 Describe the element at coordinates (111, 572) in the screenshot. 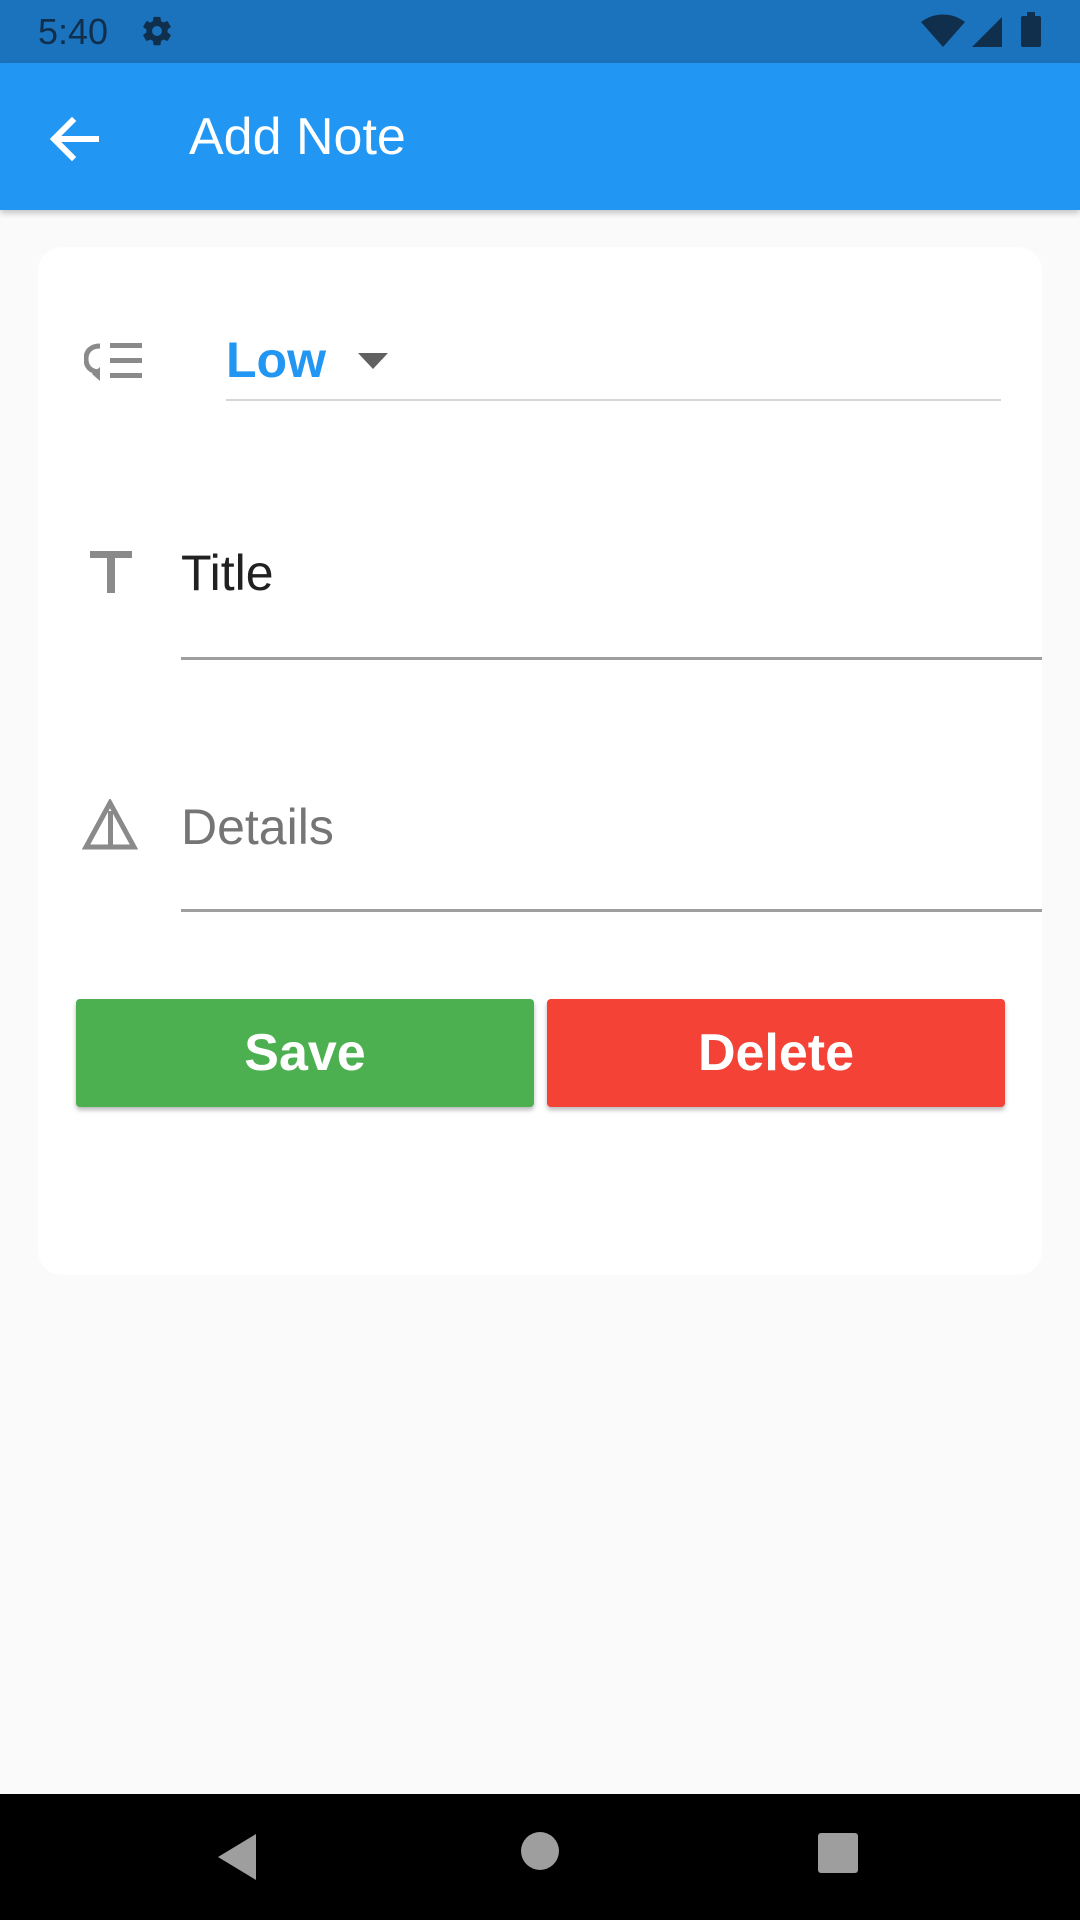

I see `text-title-icon` at that location.